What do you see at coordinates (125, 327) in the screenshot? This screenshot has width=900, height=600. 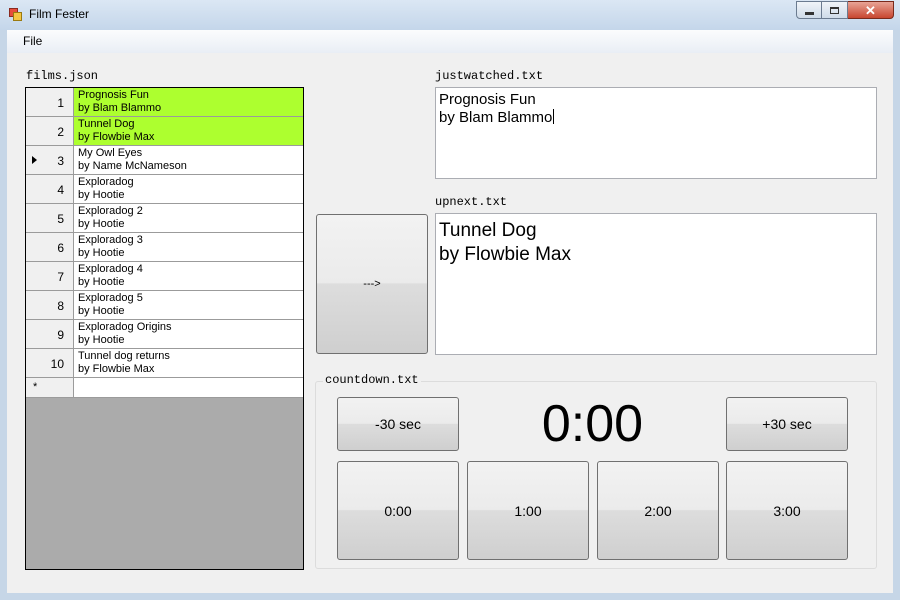 I see `film-title: Exploradog Origins` at bounding box center [125, 327].